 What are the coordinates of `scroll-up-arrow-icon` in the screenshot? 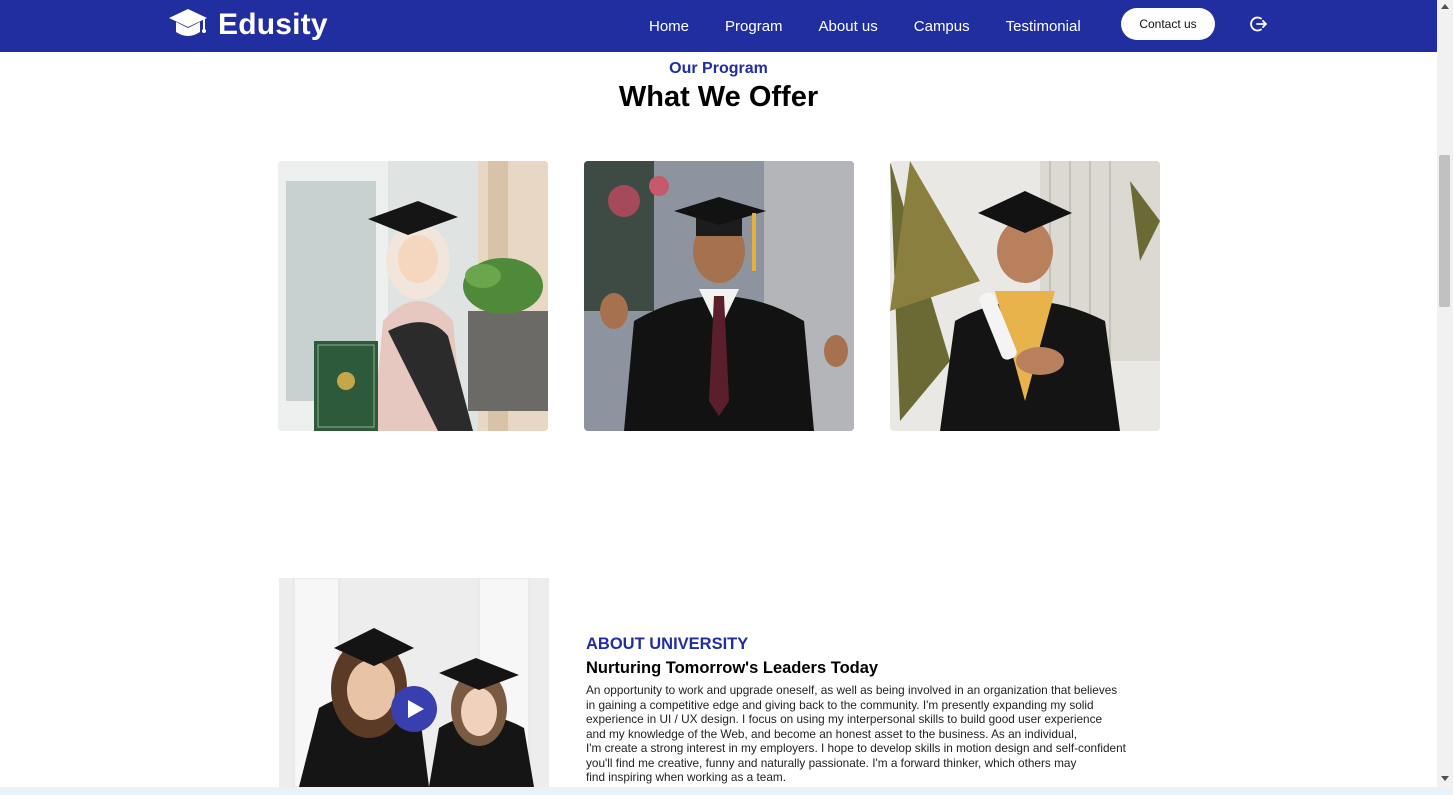 It's located at (1445, 6).